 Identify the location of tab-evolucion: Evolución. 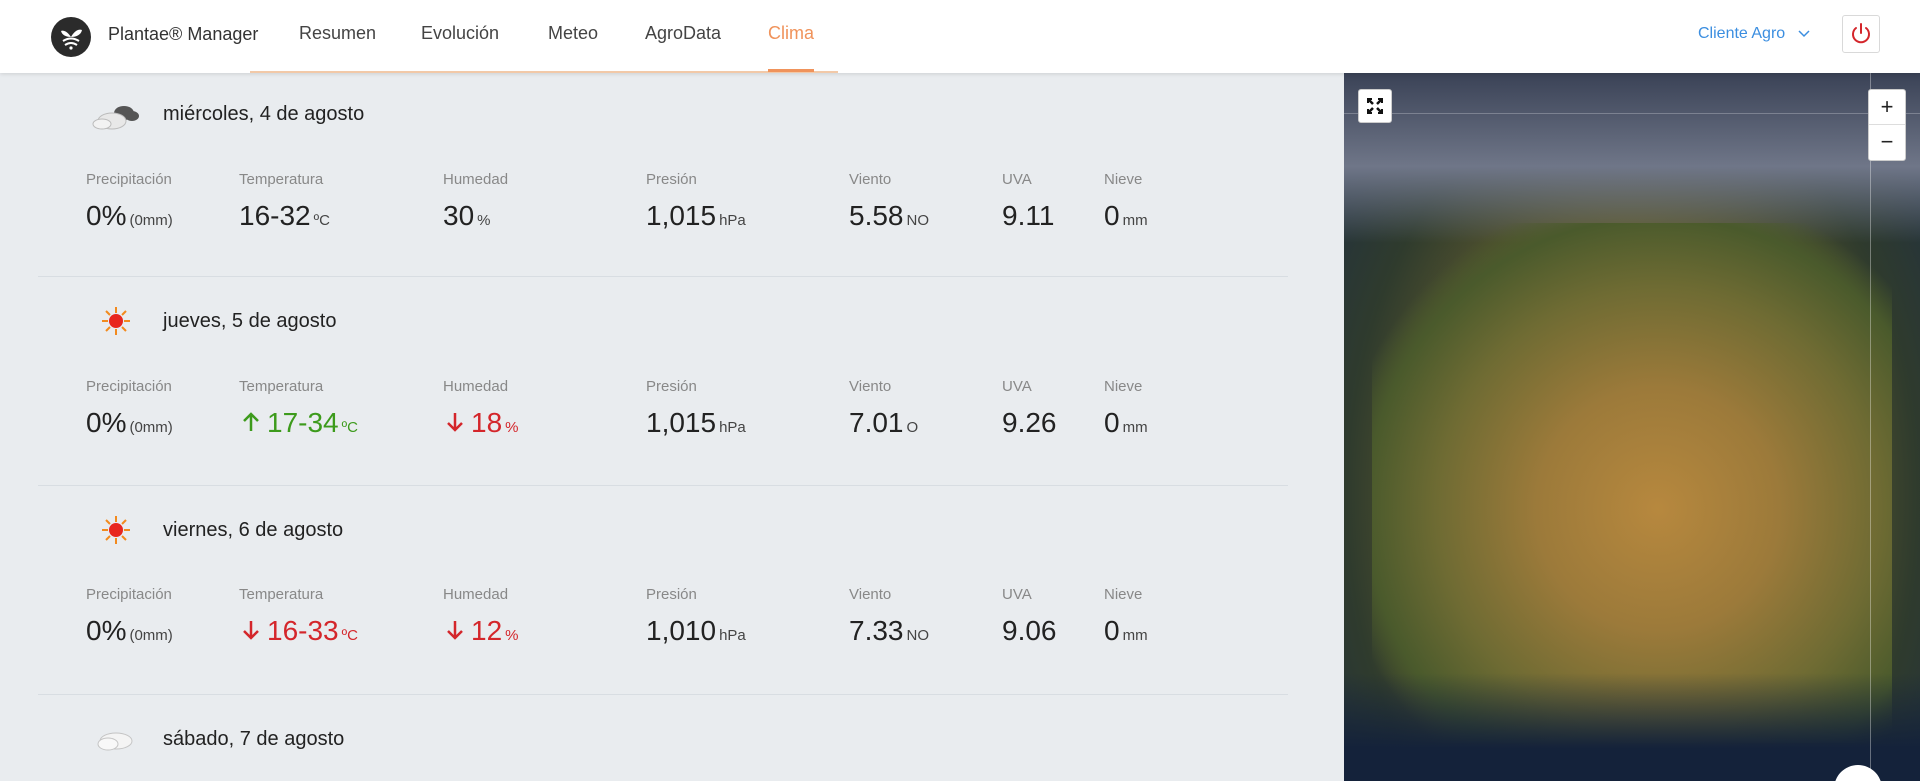
(460, 33).